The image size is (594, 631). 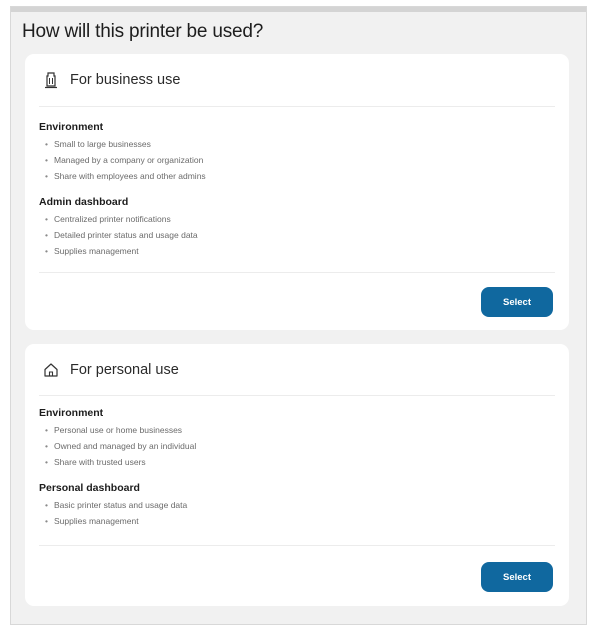 What do you see at coordinates (120, 430) in the screenshot?
I see `list-item: Personal use or home businesses` at bounding box center [120, 430].